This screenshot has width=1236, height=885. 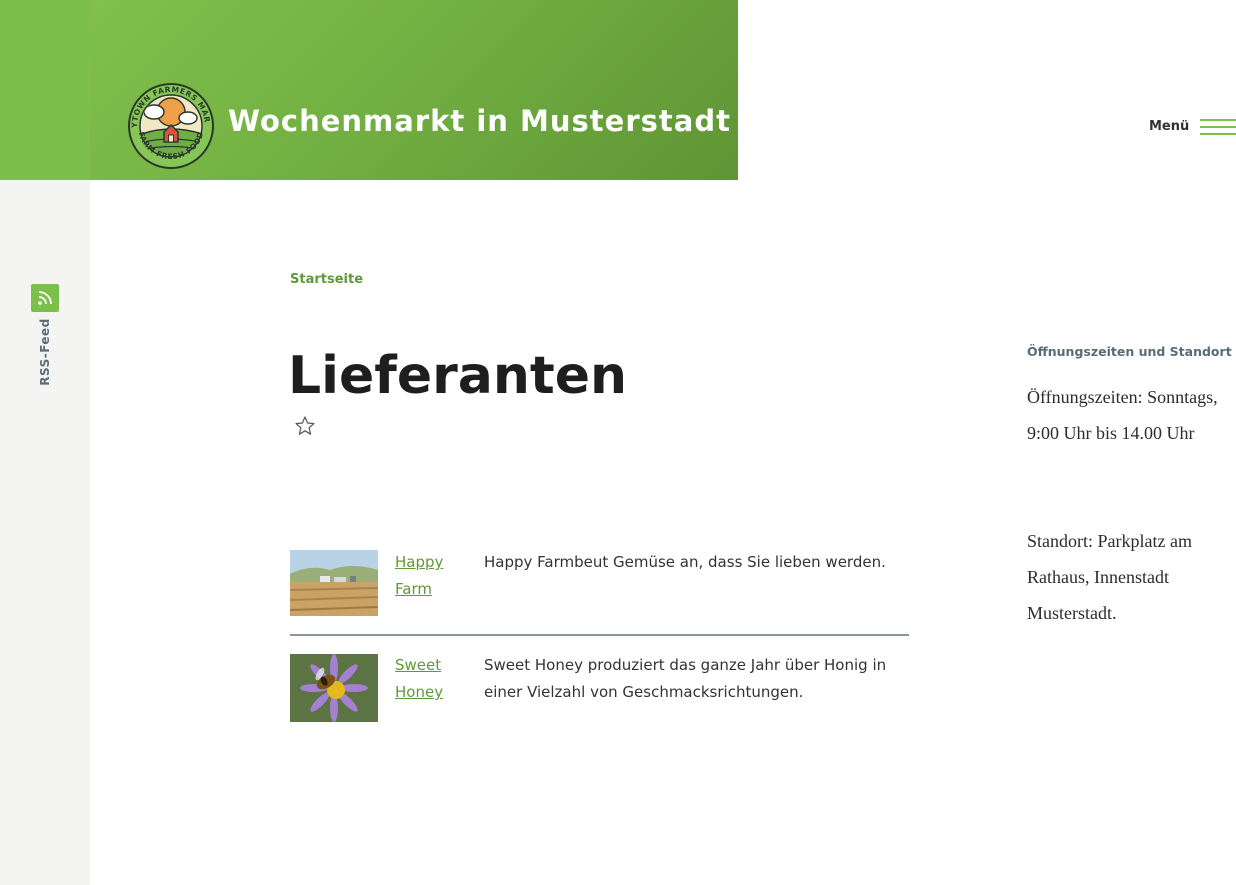 What do you see at coordinates (326, 279) in the screenshot?
I see `breadcrumb-home: Startseite` at bounding box center [326, 279].